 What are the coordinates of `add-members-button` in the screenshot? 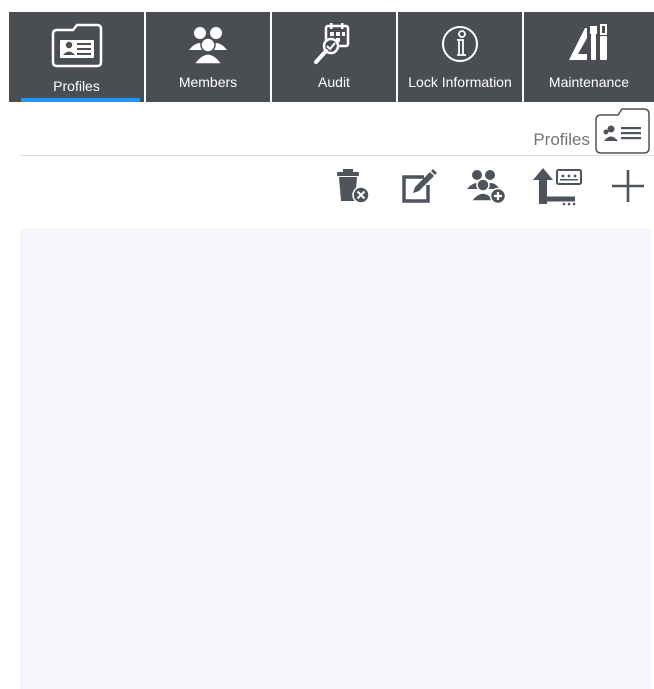 It's located at (486, 188).